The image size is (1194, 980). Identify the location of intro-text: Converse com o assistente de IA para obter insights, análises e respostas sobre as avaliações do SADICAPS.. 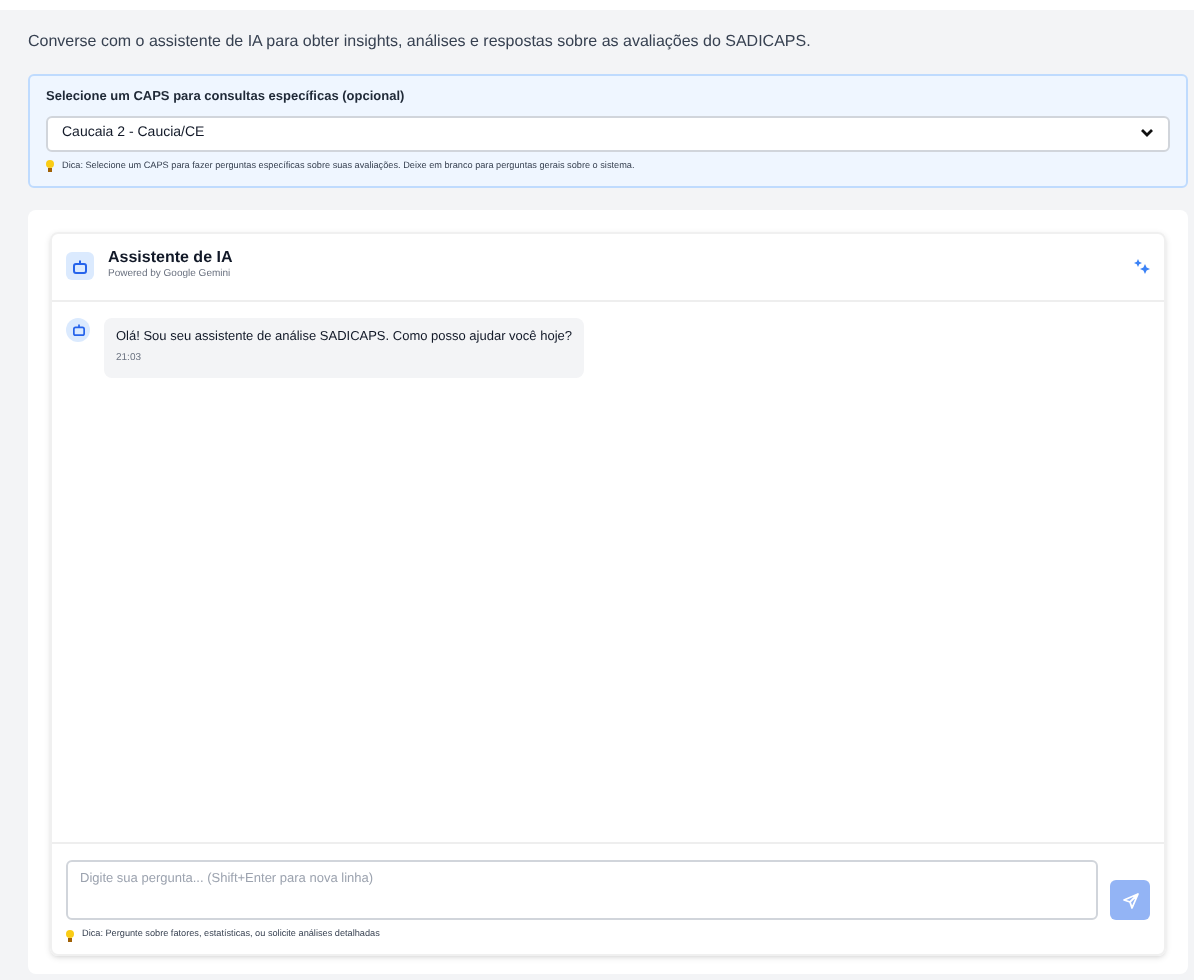
(420, 42).